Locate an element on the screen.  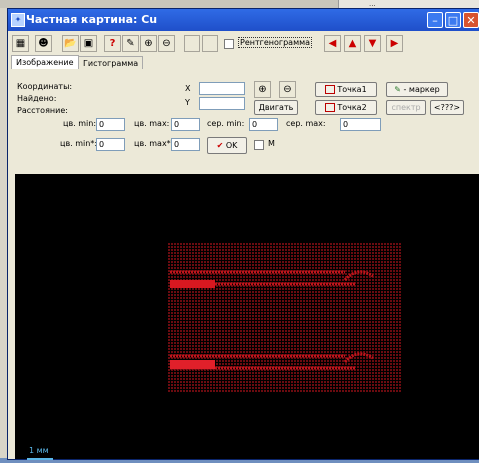
marker-icon: ✎ is located at coordinates (397, 89).